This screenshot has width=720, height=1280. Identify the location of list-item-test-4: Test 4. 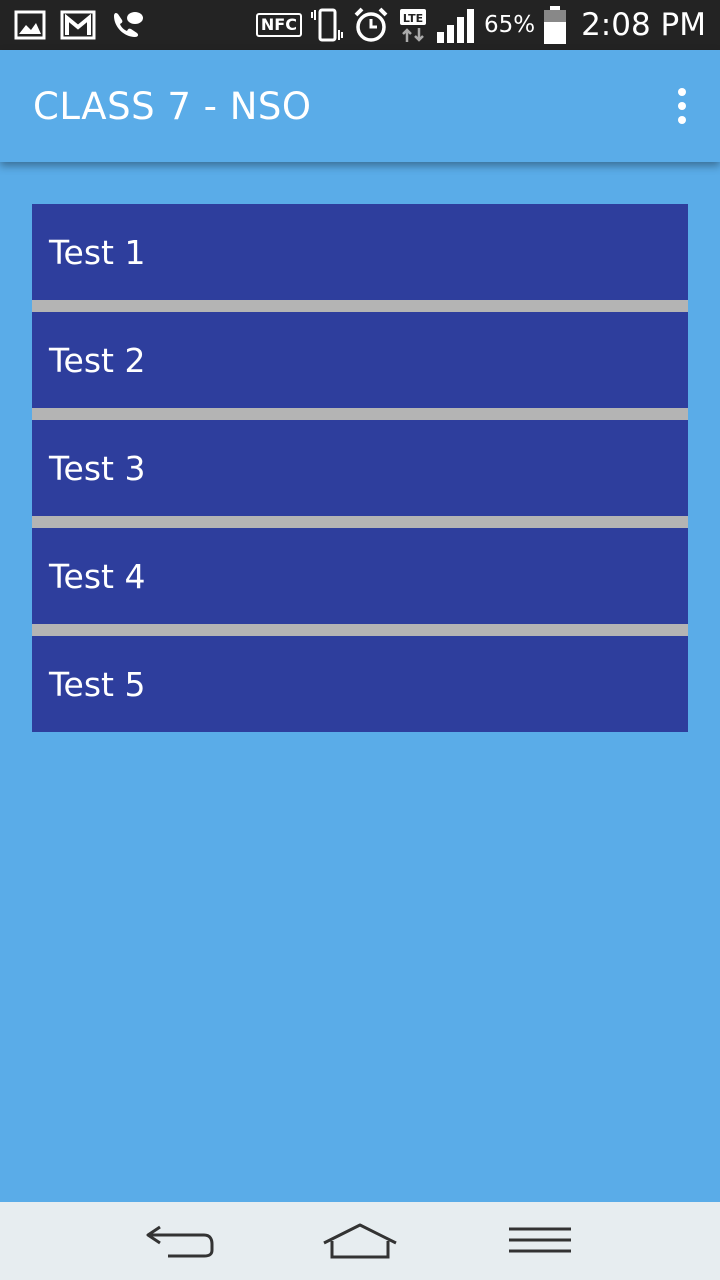
(360, 576).